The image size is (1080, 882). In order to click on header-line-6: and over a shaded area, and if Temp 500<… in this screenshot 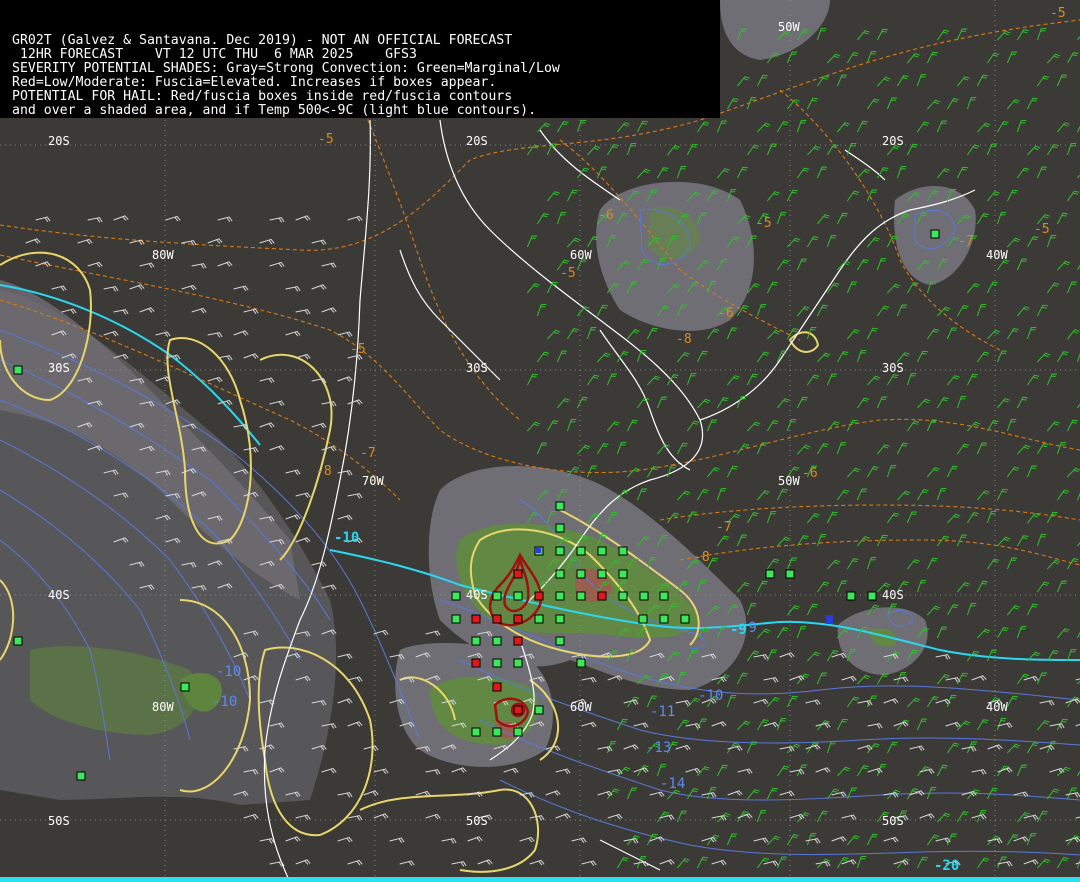, I will do `click(274, 110)`.